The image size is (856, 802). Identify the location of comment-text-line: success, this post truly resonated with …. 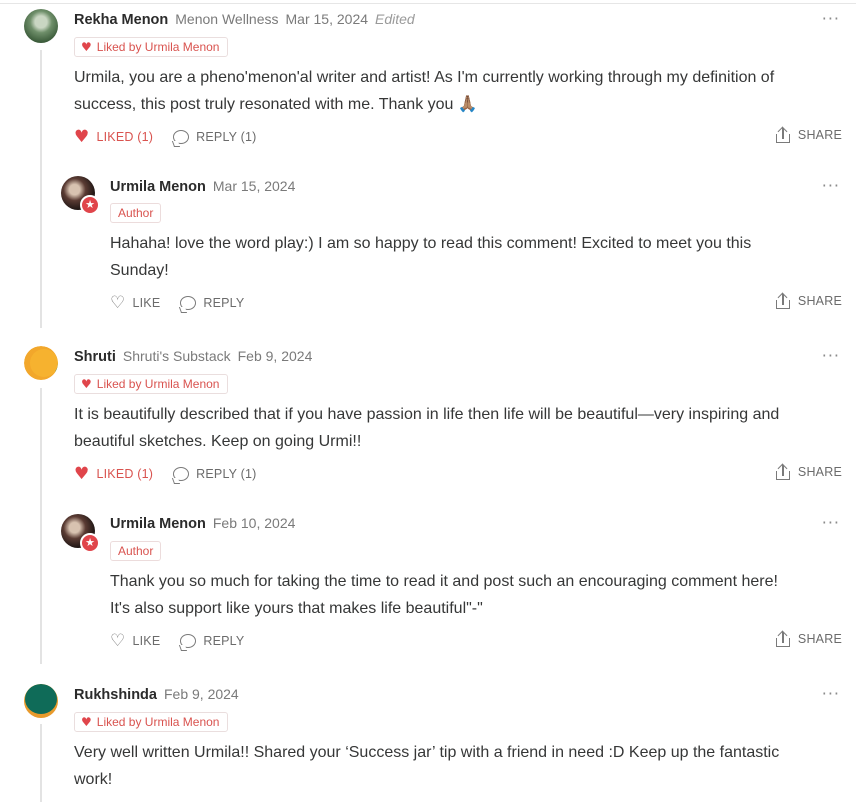
(276, 104).